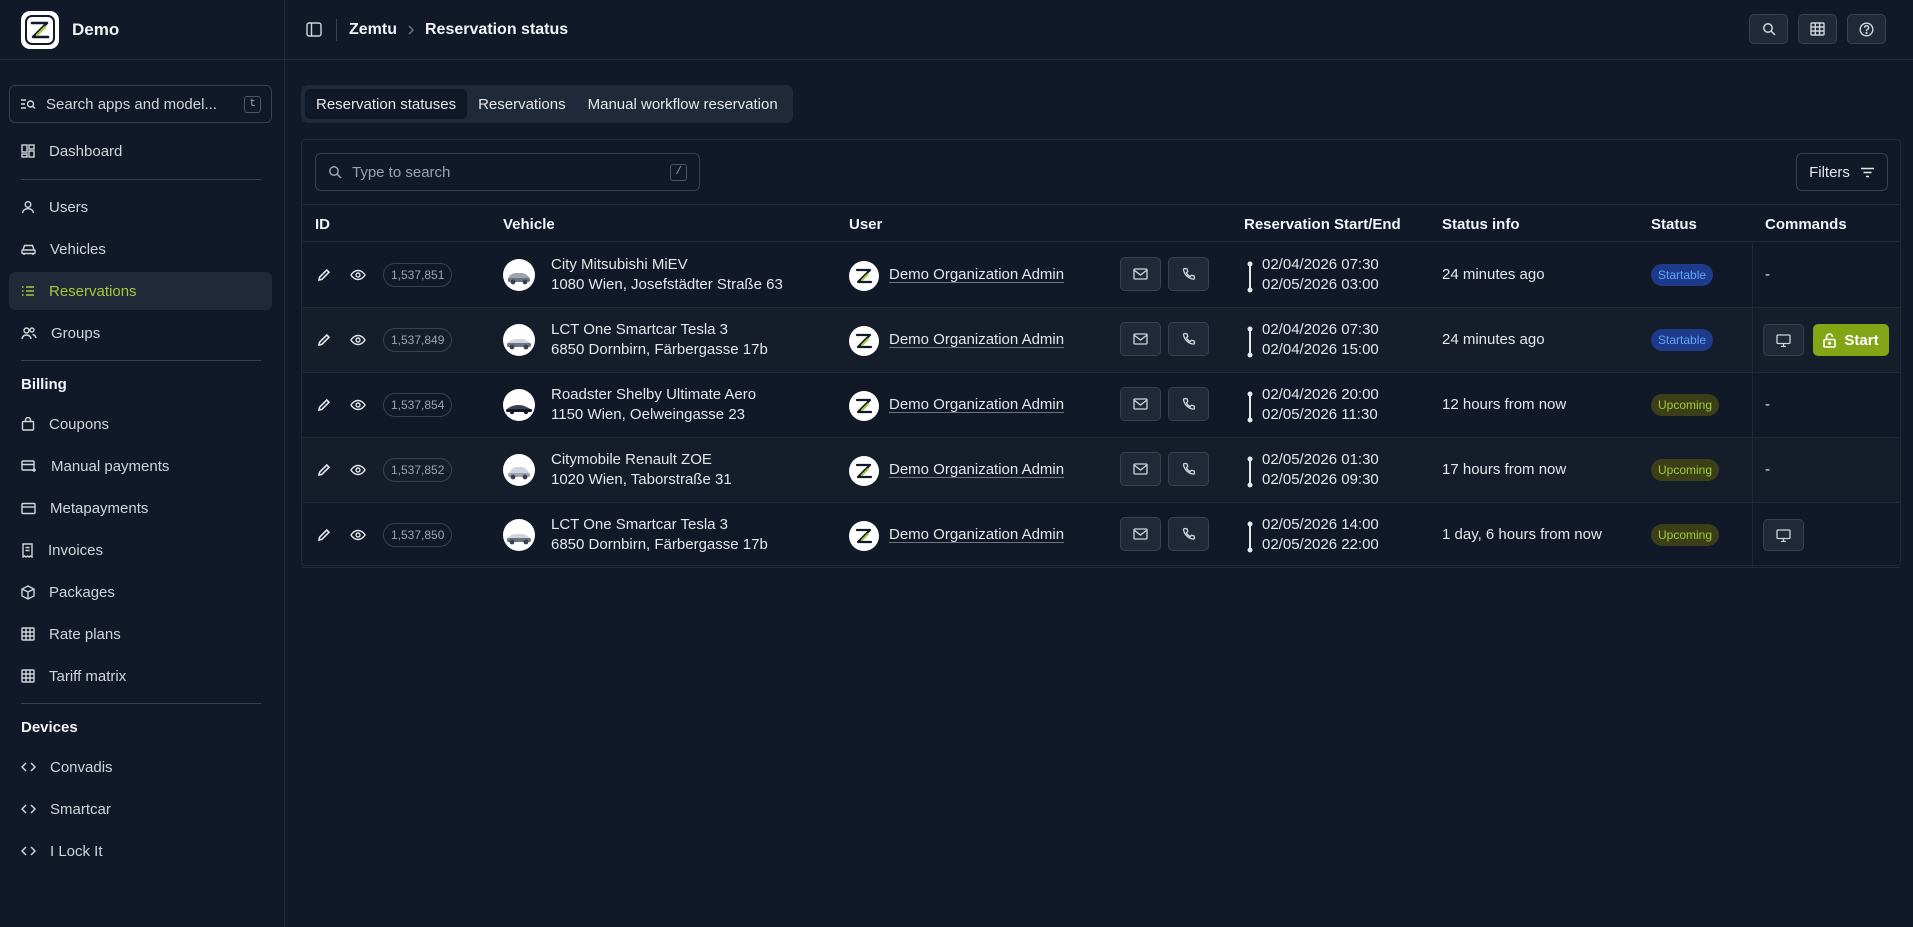 The height and width of the screenshot is (927, 1913). I want to click on start-button: Start, so click(1851, 340).